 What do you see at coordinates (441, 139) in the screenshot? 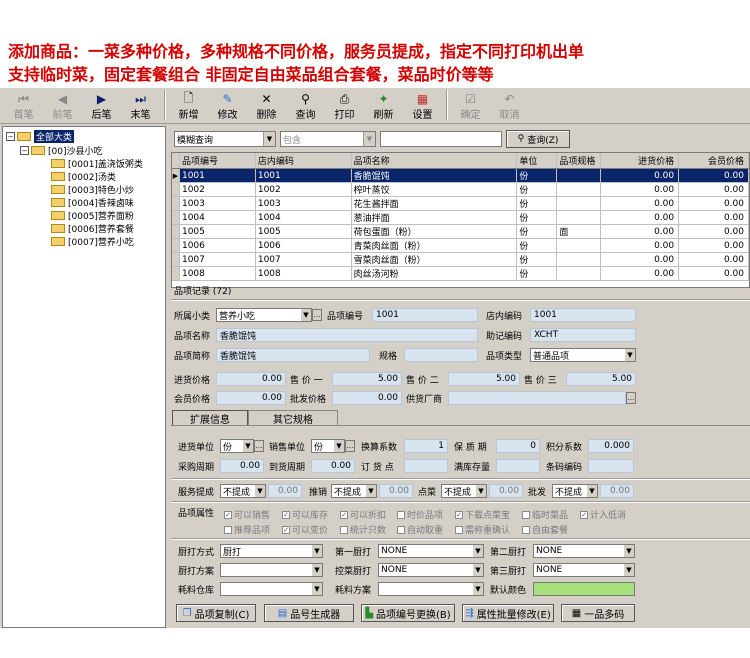
I see `query-input` at bounding box center [441, 139].